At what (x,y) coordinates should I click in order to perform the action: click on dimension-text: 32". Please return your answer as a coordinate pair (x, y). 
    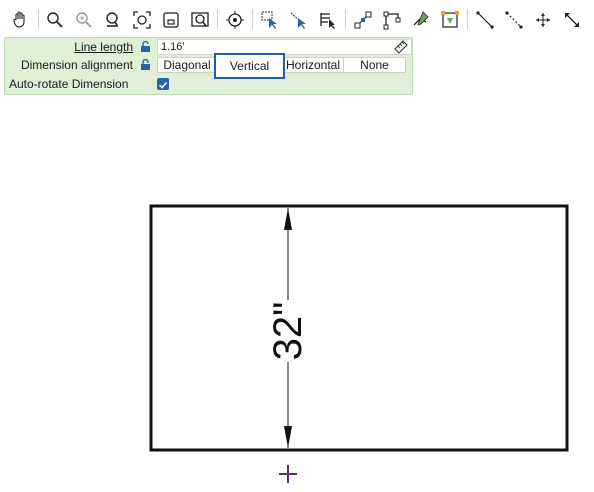
    Looking at the image, I should click on (288, 331).